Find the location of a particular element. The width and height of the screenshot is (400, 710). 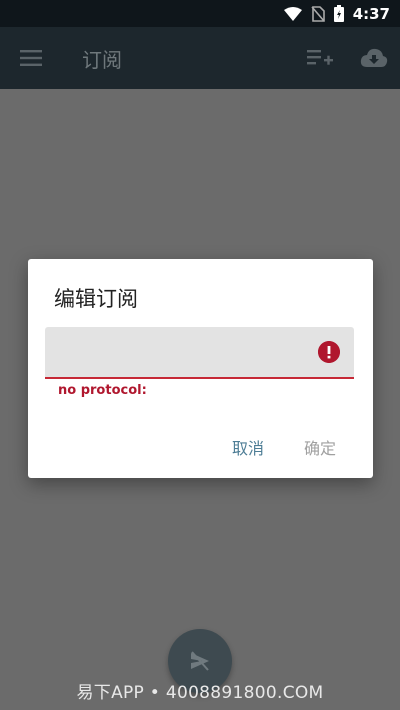

playlist-add-icon is located at coordinates (320, 58).